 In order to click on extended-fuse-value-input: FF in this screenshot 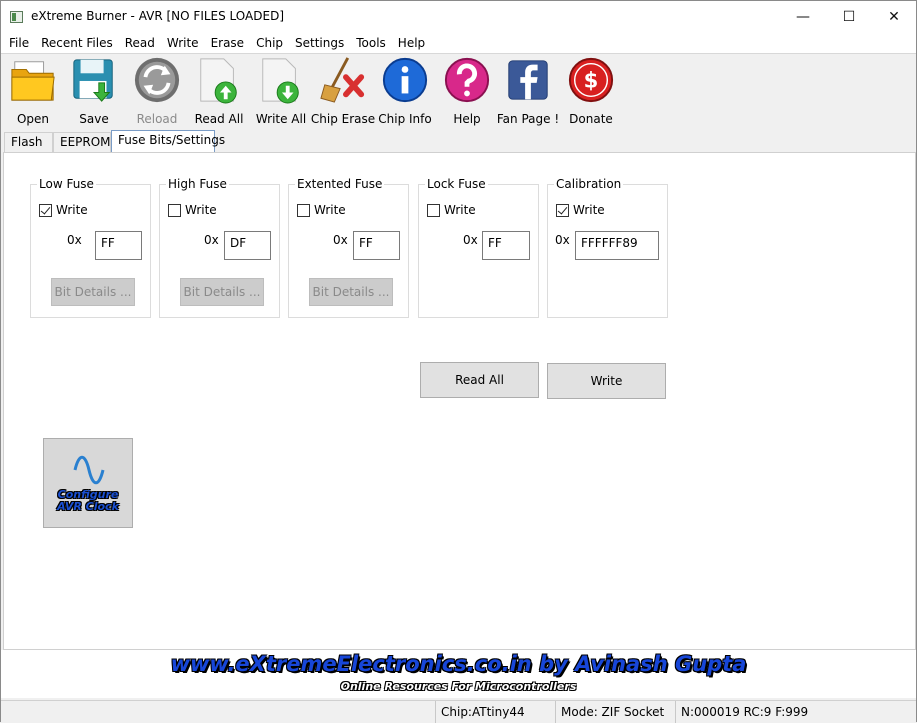, I will do `click(376, 245)`.